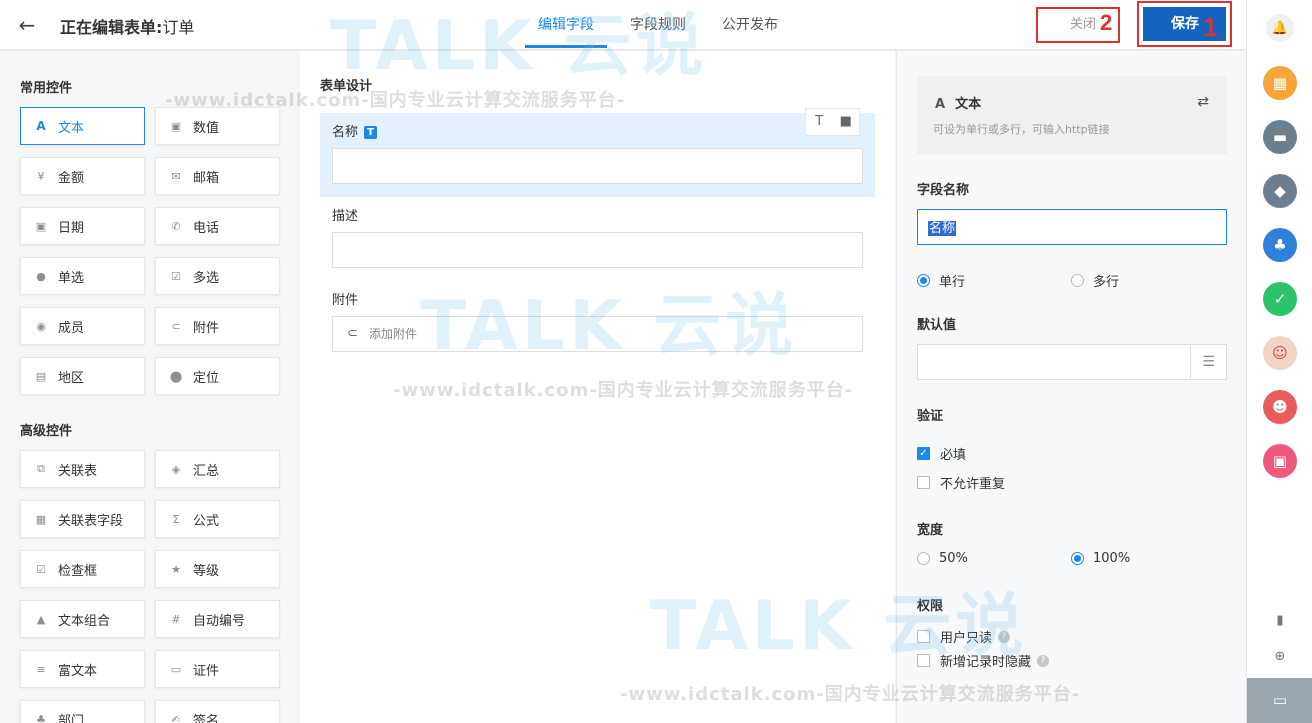  Describe the element at coordinates (217, 376) in the screenshot. I see `control-location: ⬤ 定位` at that location.